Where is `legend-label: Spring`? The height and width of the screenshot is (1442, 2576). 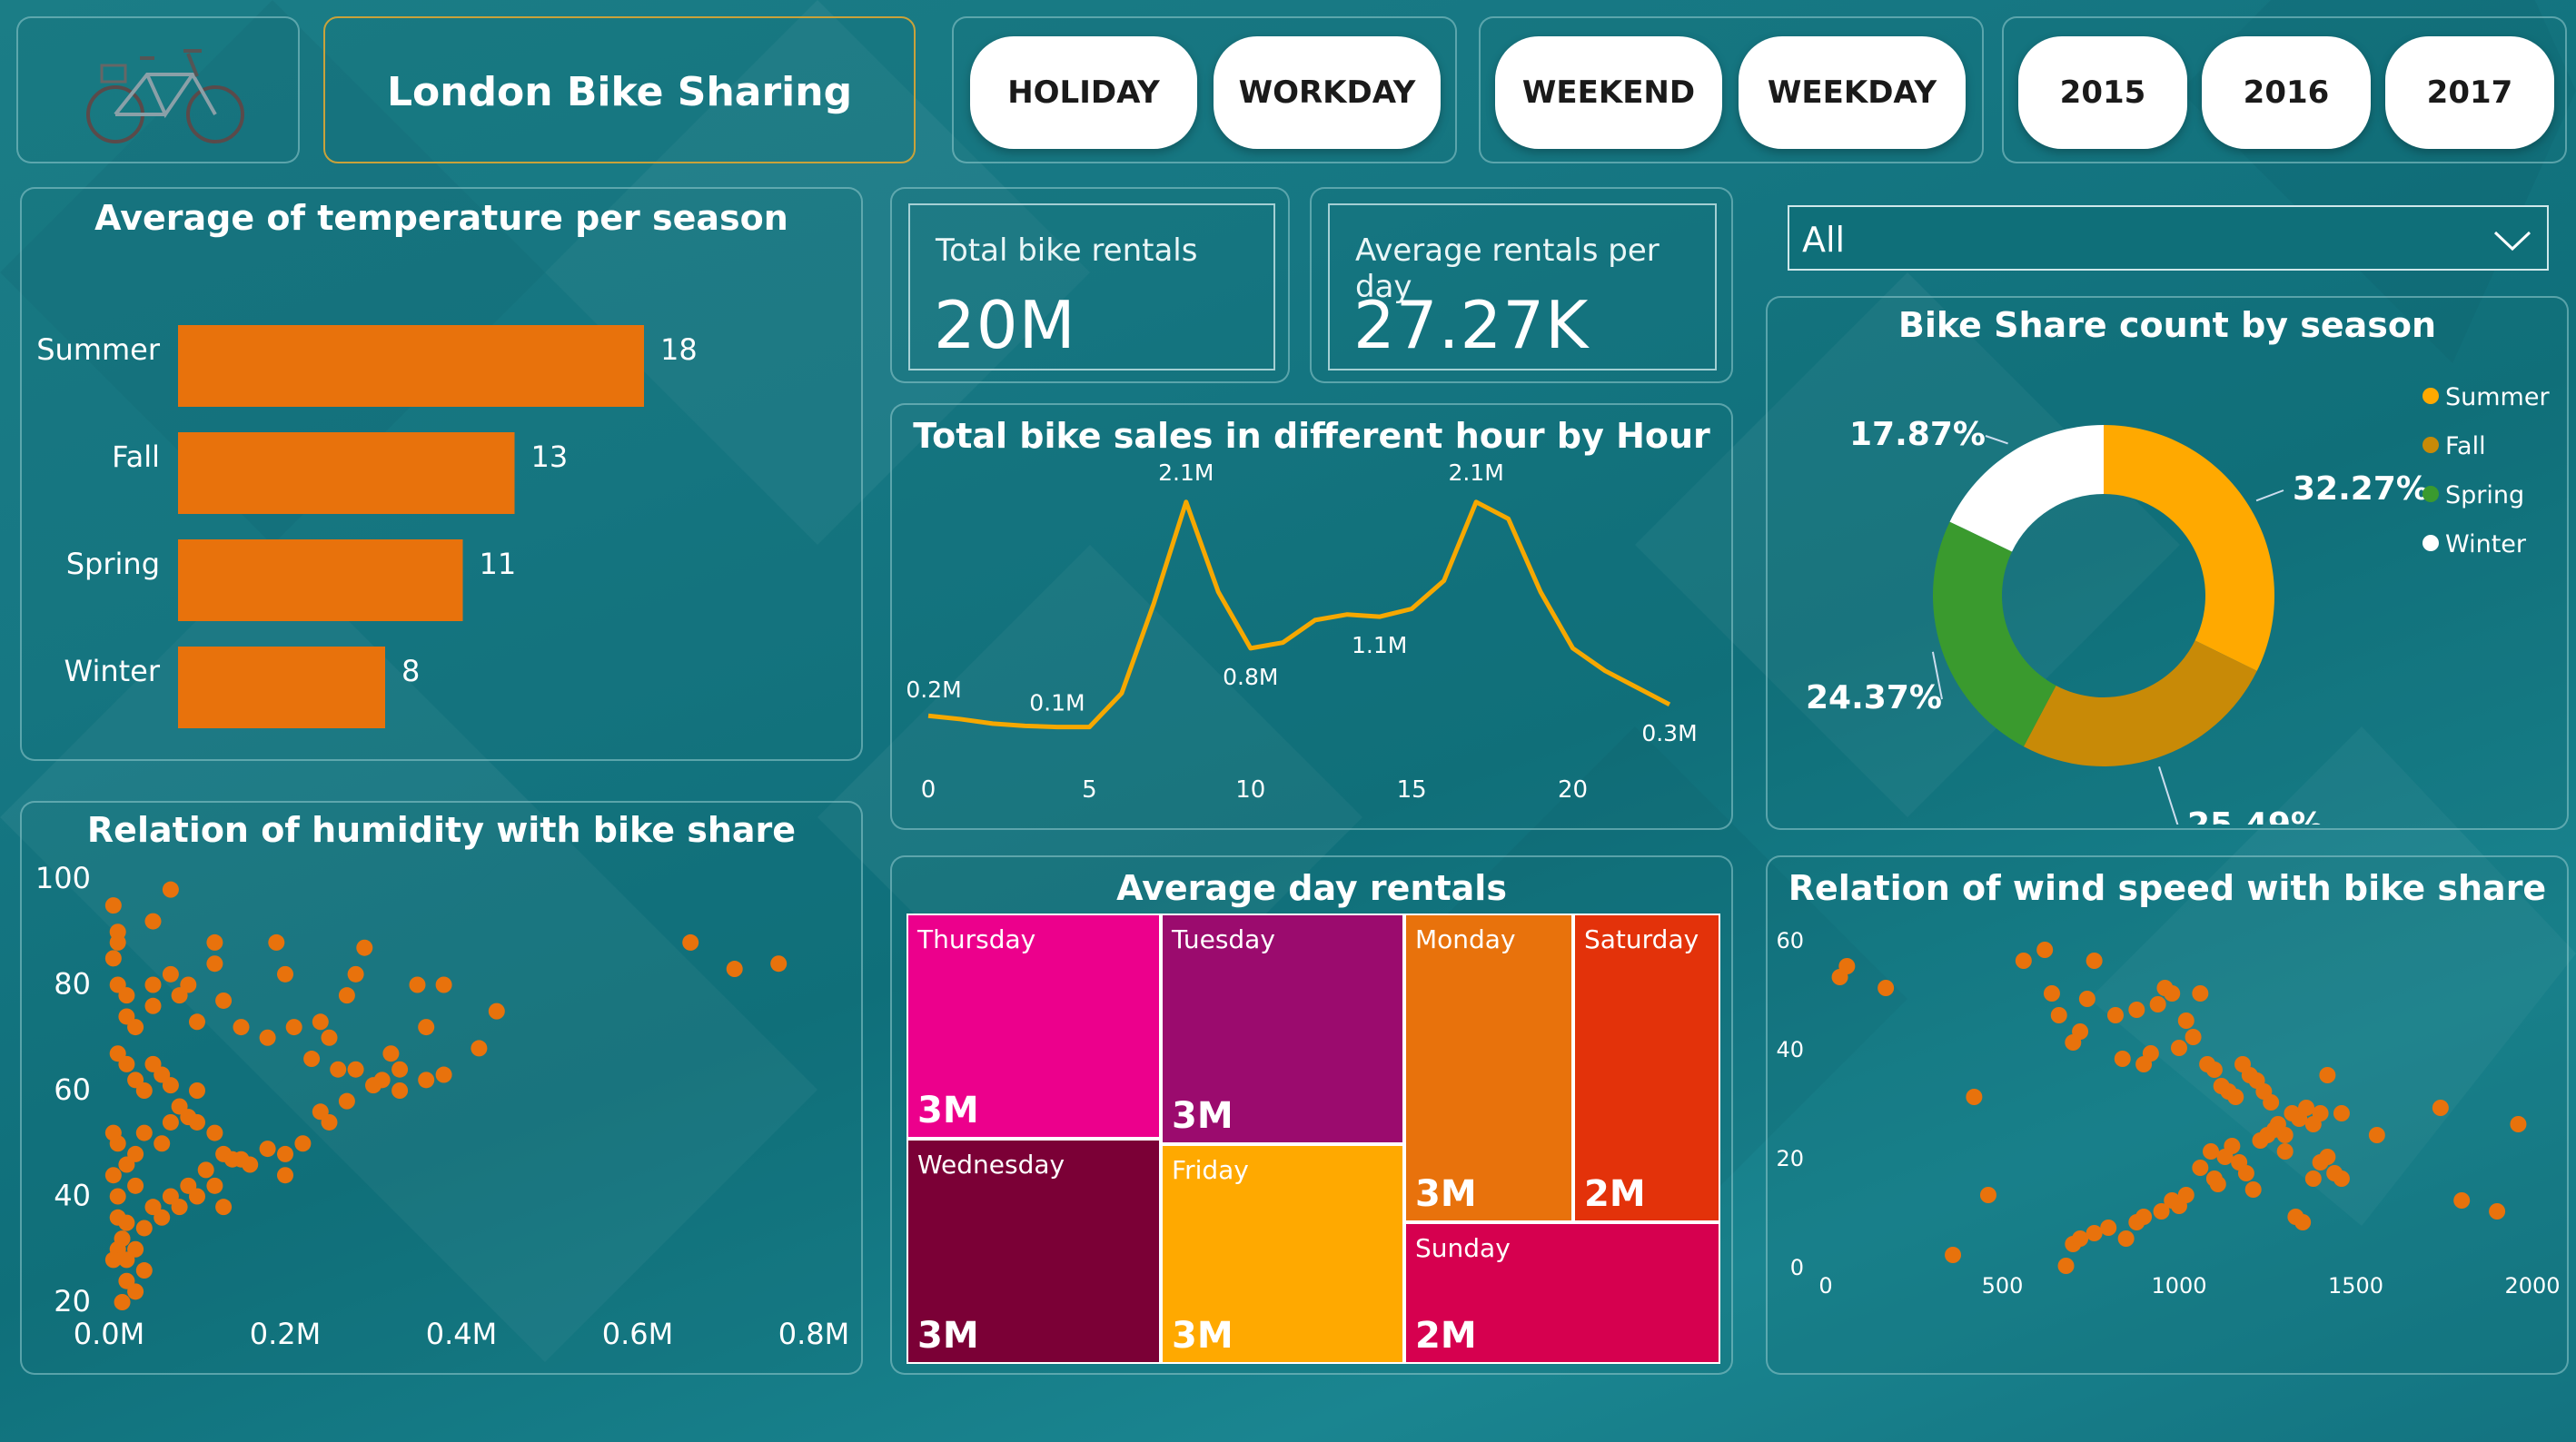 legend-label: Spring is located at coordinates (2484, 495).